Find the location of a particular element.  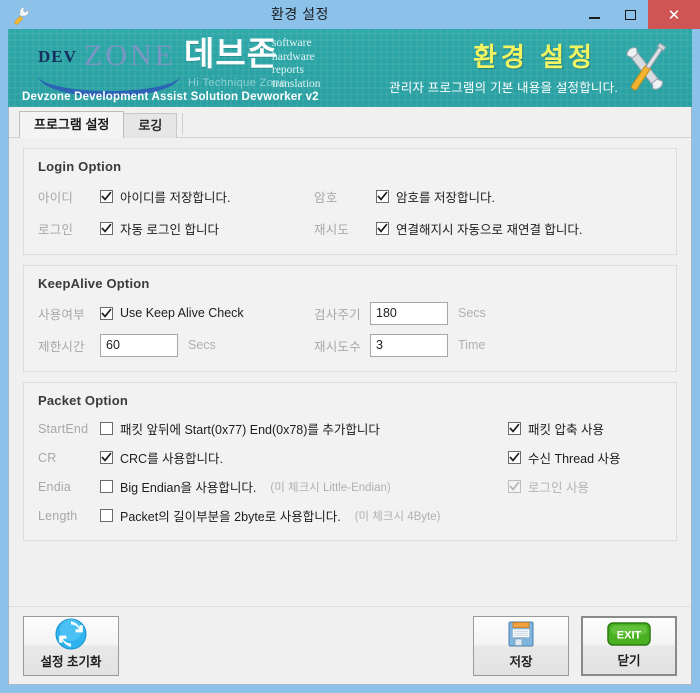

label-cr: CR is located at coordinates (47, 457).